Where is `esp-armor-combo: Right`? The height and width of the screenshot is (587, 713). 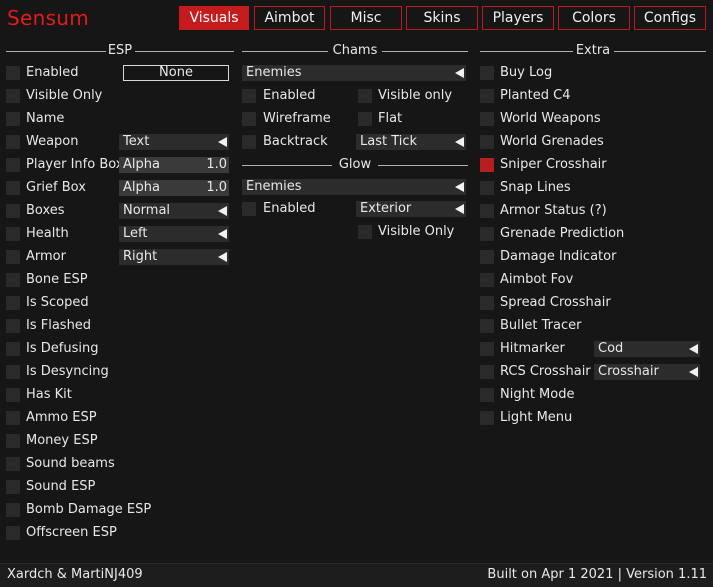
esp-armor-combo: Right is located at coordinates (174, 257).